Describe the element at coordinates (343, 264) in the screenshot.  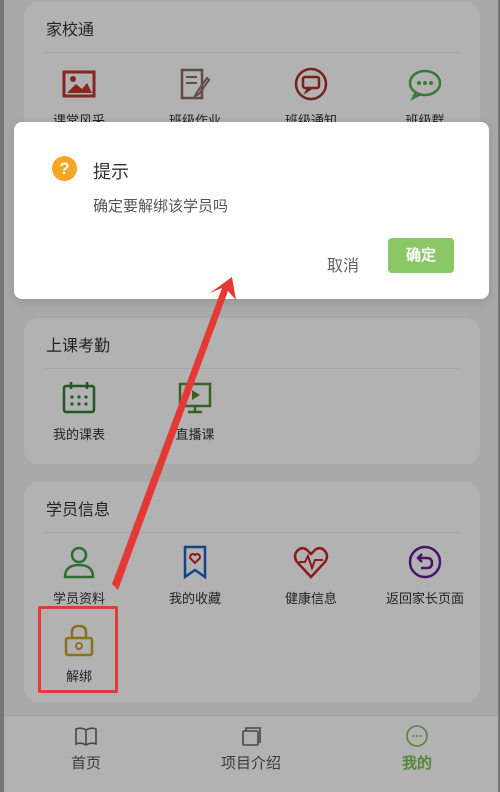
I see `cancel-button: 取消` at that location.